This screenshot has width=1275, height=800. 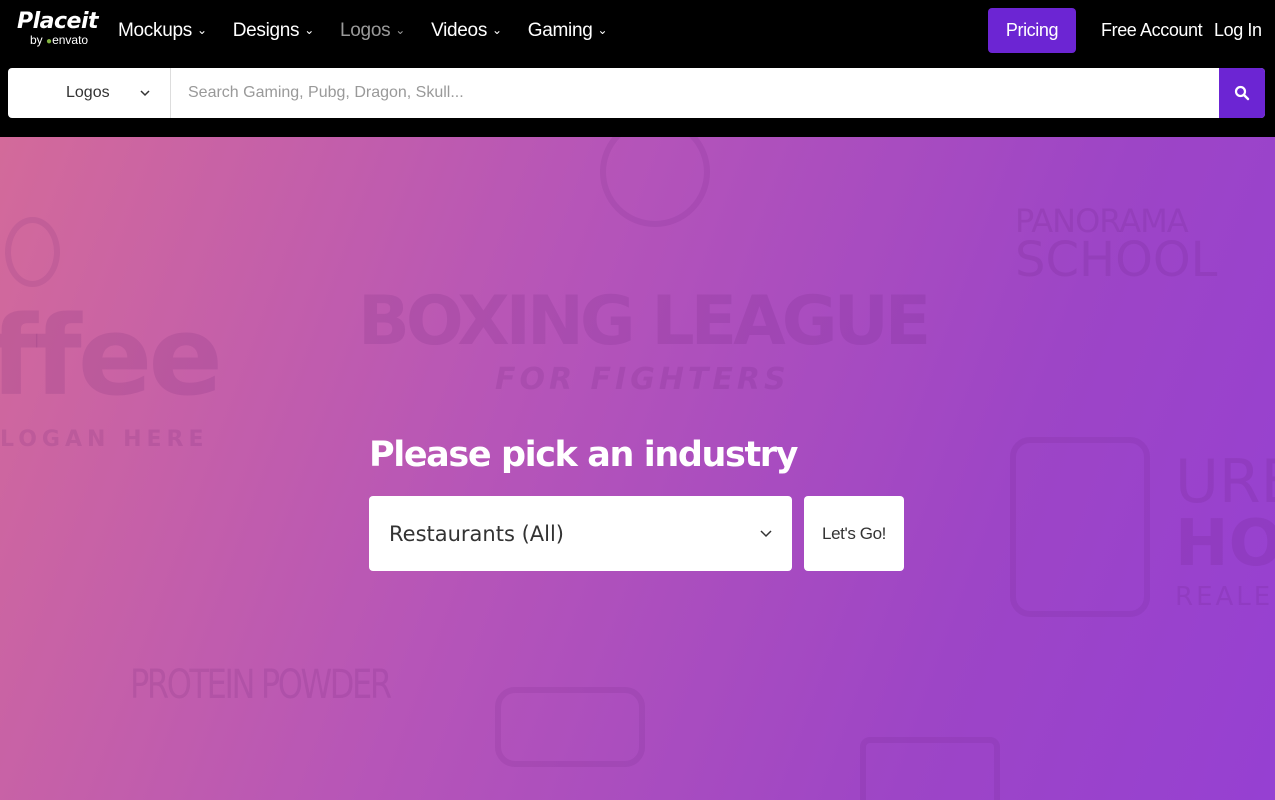 I want to click on placeit-logo: Placeit by ●envato, so click(x=58, y=28).